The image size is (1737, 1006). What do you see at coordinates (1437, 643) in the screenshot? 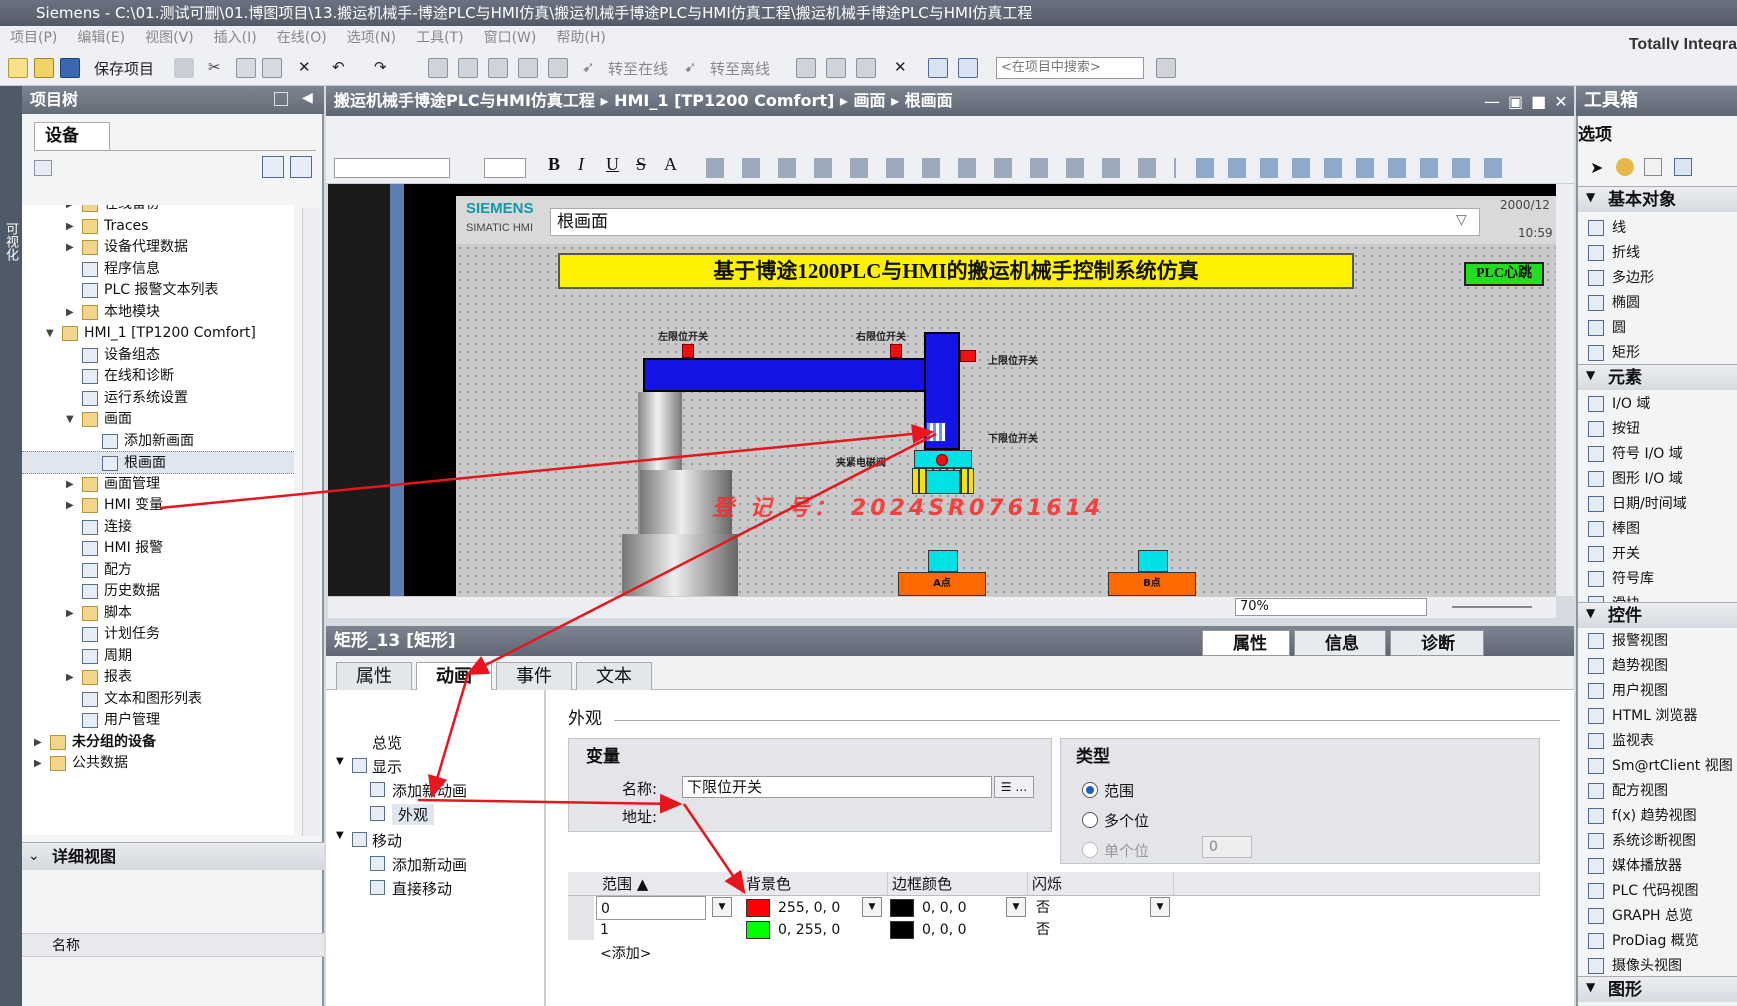
I see `inspector-tab-diagnostics: 诊断` at bounding box center [1437, 643].